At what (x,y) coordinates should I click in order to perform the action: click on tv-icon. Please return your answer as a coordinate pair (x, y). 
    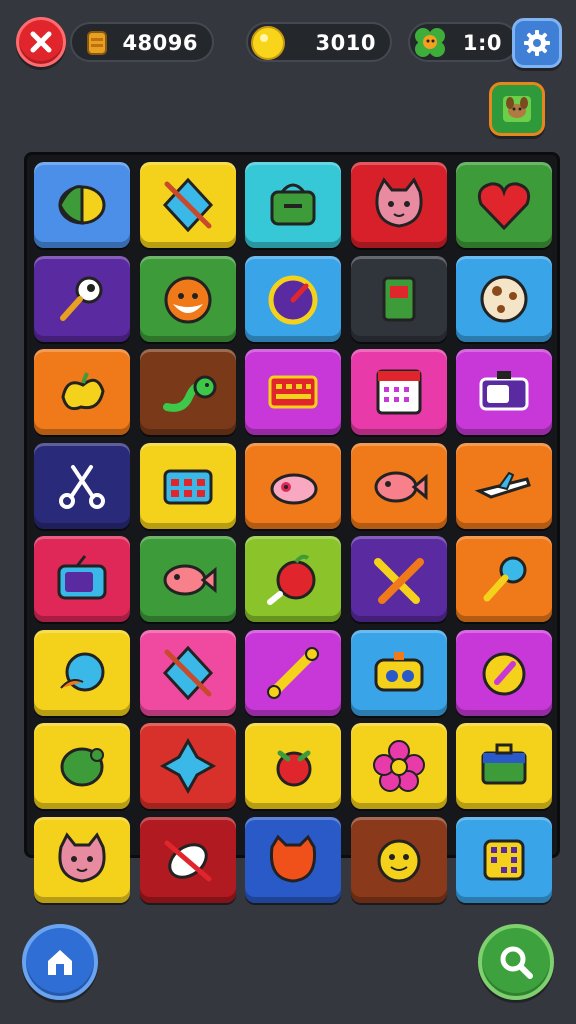
    Looking at the image, I should click on (82, 577).